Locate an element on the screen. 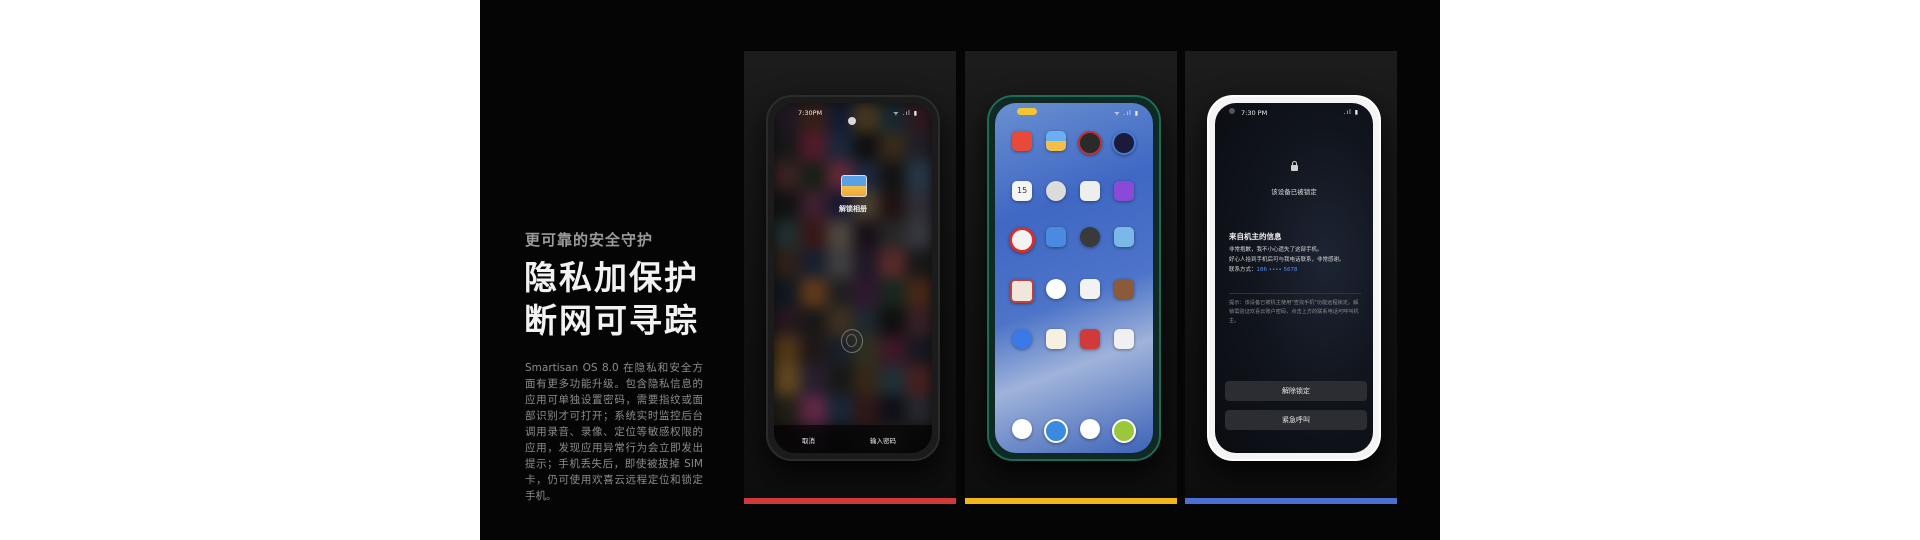 The width and height of the screenshot is (1920, 540). photo-album-icon is located at coordinates (854, 186).